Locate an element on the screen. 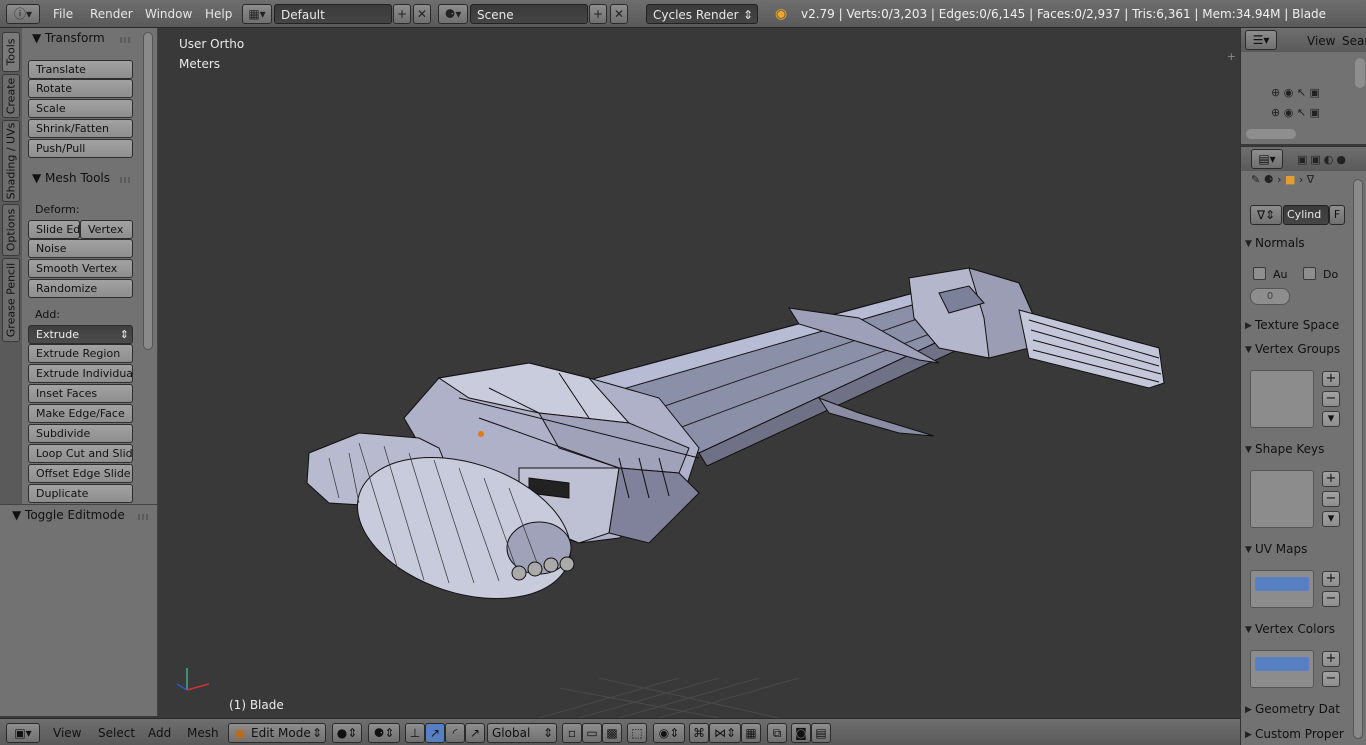 This screenshot has width=1366, height=745. texture-space-expand-icon: ▶ is located at coordinates (1248, 326).